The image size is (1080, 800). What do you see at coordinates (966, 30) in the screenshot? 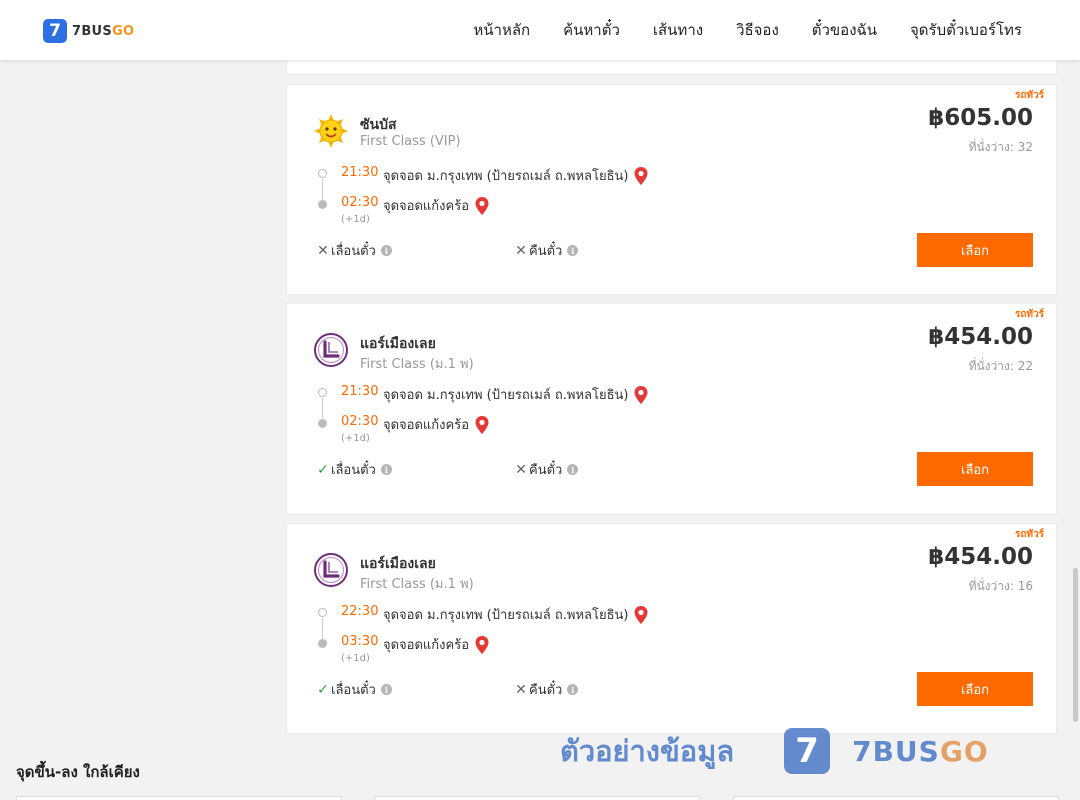
I see `nav-ticket-points-phone: จุดรับตั๋วเบอร์โทร` at bounding box center [966, 30].